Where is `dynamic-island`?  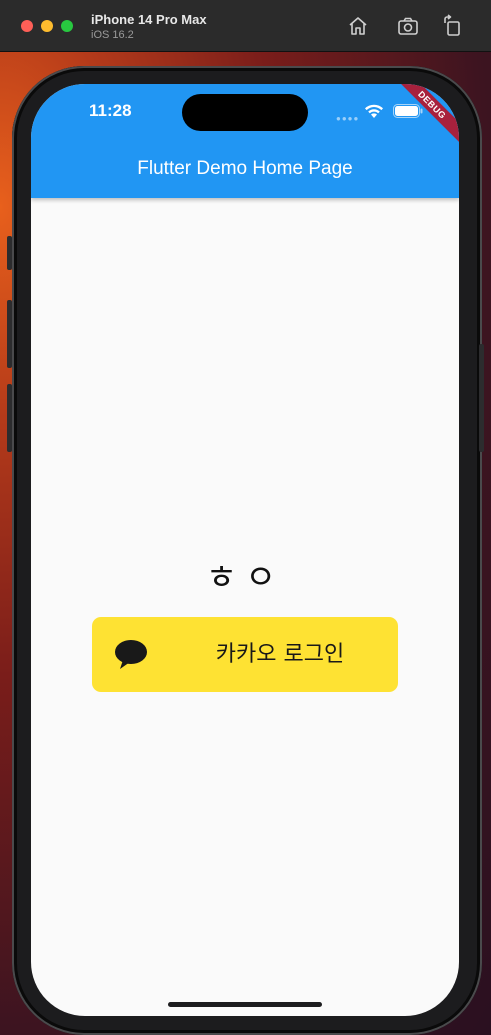
dynamic-island is located at coordinates (245, 112).